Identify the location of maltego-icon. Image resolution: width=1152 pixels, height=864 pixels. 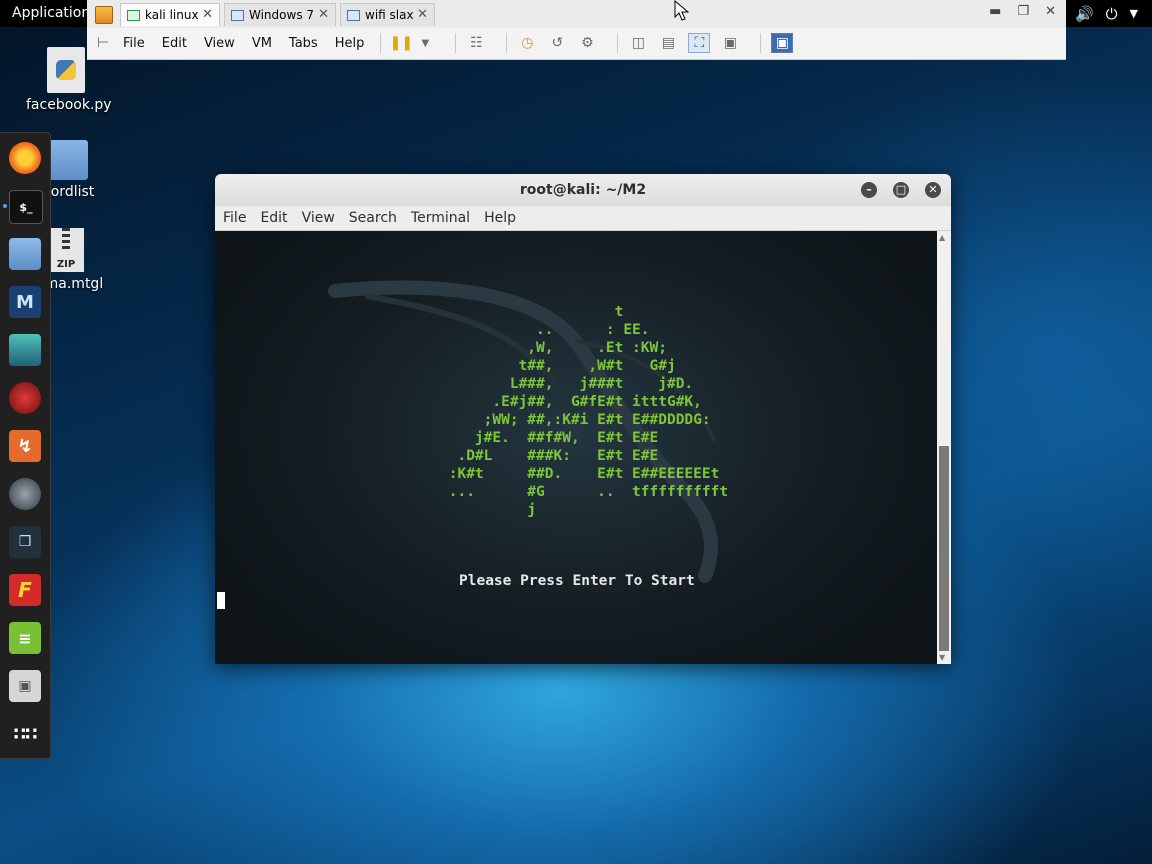
(25, 494).